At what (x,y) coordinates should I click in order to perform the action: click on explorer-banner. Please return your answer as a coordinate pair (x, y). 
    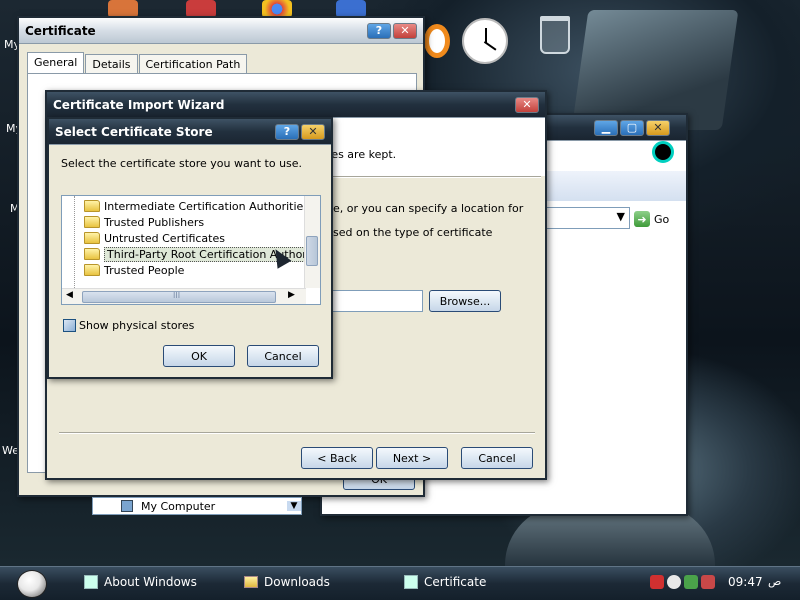
    Looking at the image, I should click on (616, 186).